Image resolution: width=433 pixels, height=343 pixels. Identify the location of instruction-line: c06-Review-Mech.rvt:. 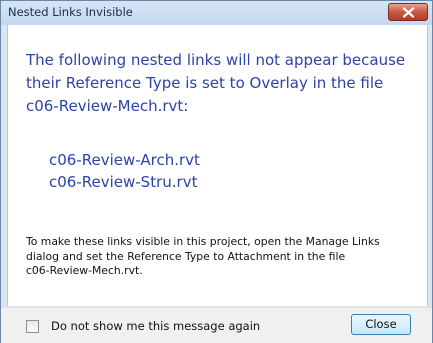
(107, 106).